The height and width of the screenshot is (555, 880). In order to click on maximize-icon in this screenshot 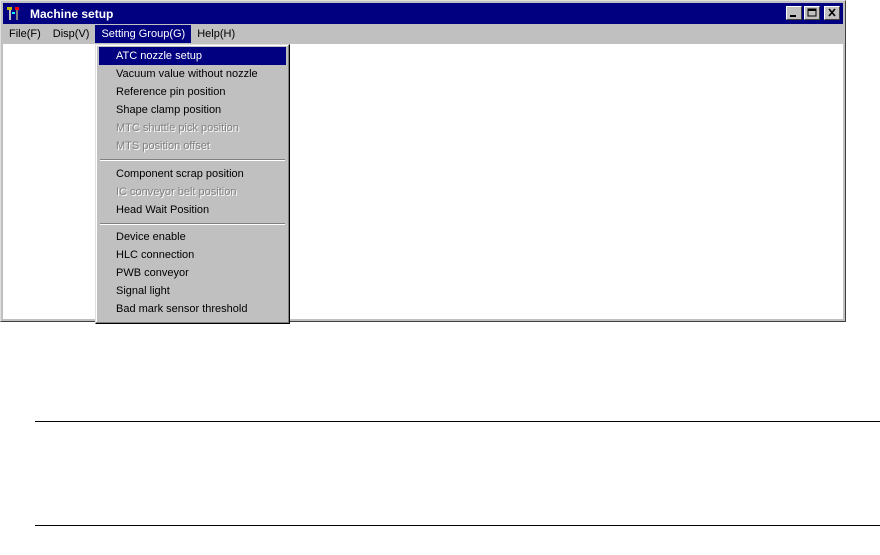, I will do `click(812, 12)`.